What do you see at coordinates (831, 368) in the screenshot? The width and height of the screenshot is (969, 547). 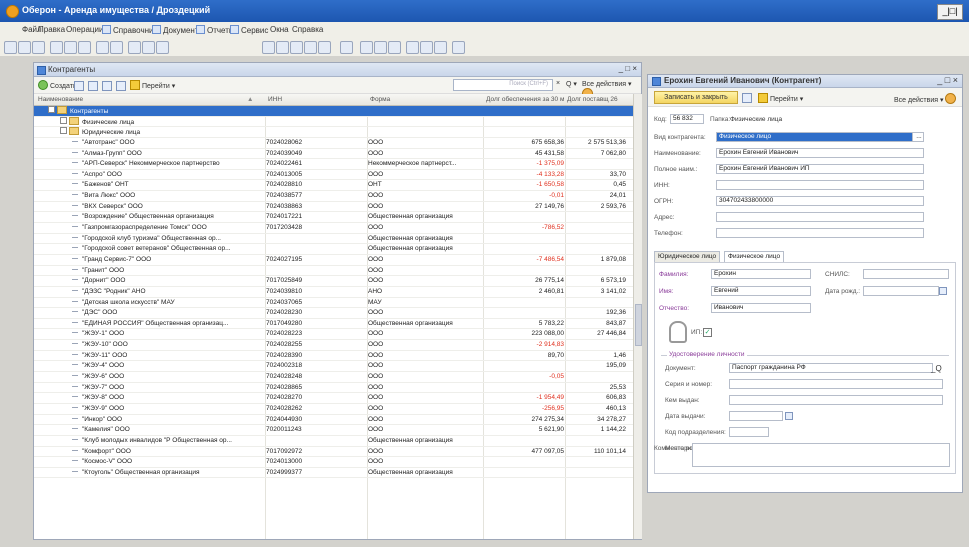 I see `doc-field: Паспорт гражданина РФ` at bounding box center [831, 368].